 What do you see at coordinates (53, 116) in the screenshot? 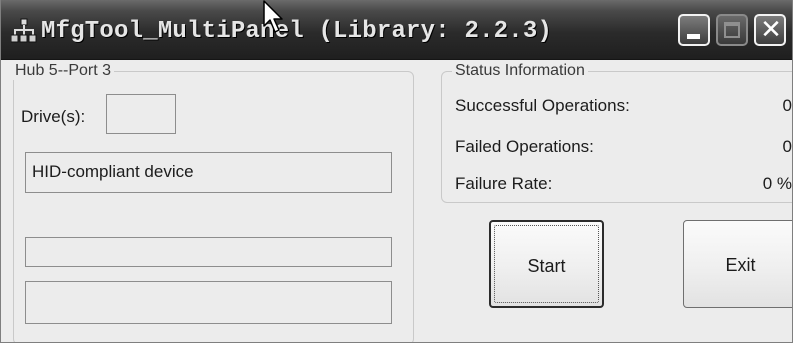
I see `drives-label: Drive(s):` at bounding box center [53, 116].